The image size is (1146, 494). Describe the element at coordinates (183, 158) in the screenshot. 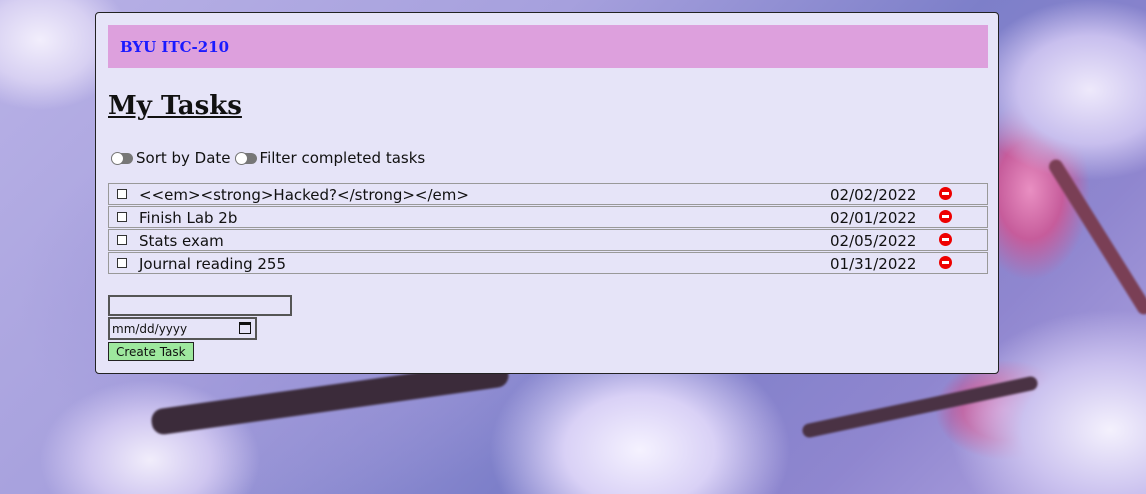

I see `sort-by-date-label: Sort by Date` at that location.